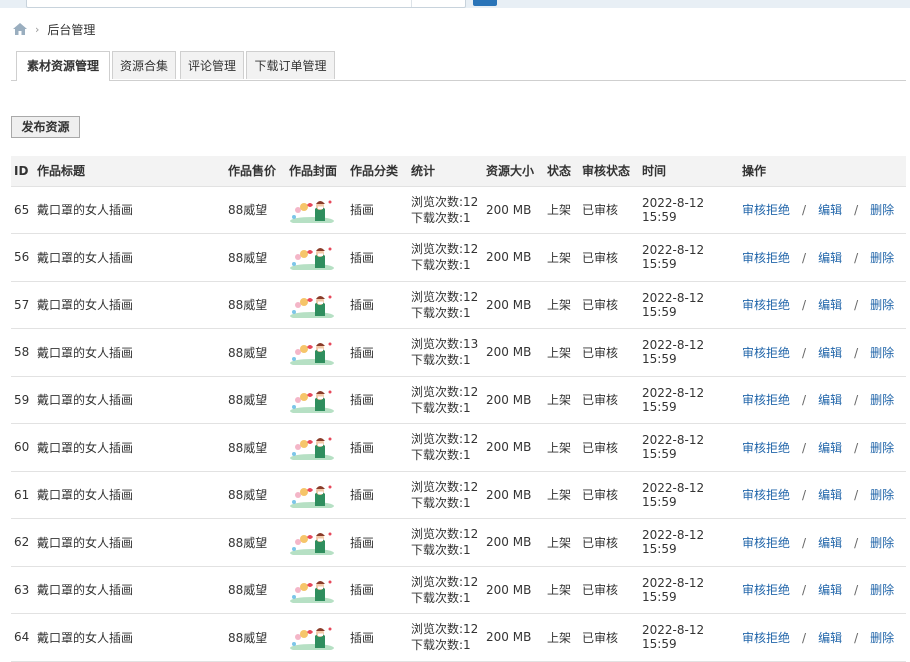 The height and width of the screenshot is (662, 910). What do you see at coordinates (411, 3) in the screenshot?
I see `search-divider` at bounding box center [411, 3].